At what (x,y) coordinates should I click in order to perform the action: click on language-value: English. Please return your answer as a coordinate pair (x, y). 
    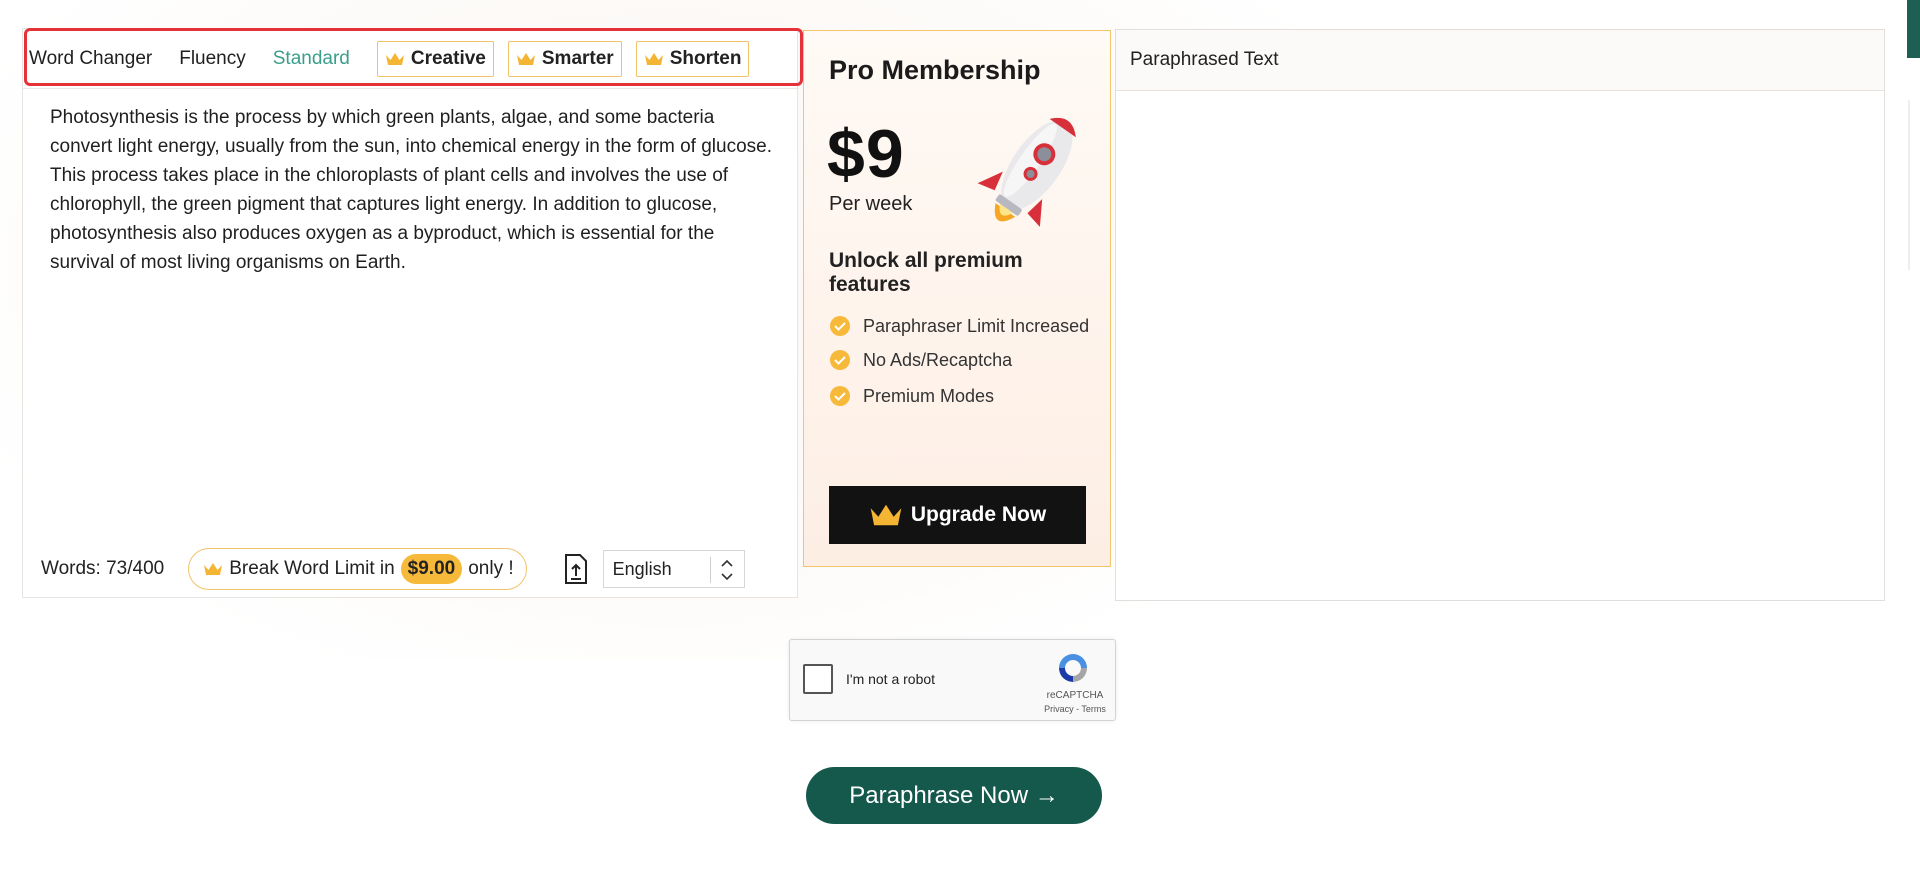
    Looking at the image, I should click on (642, 568).